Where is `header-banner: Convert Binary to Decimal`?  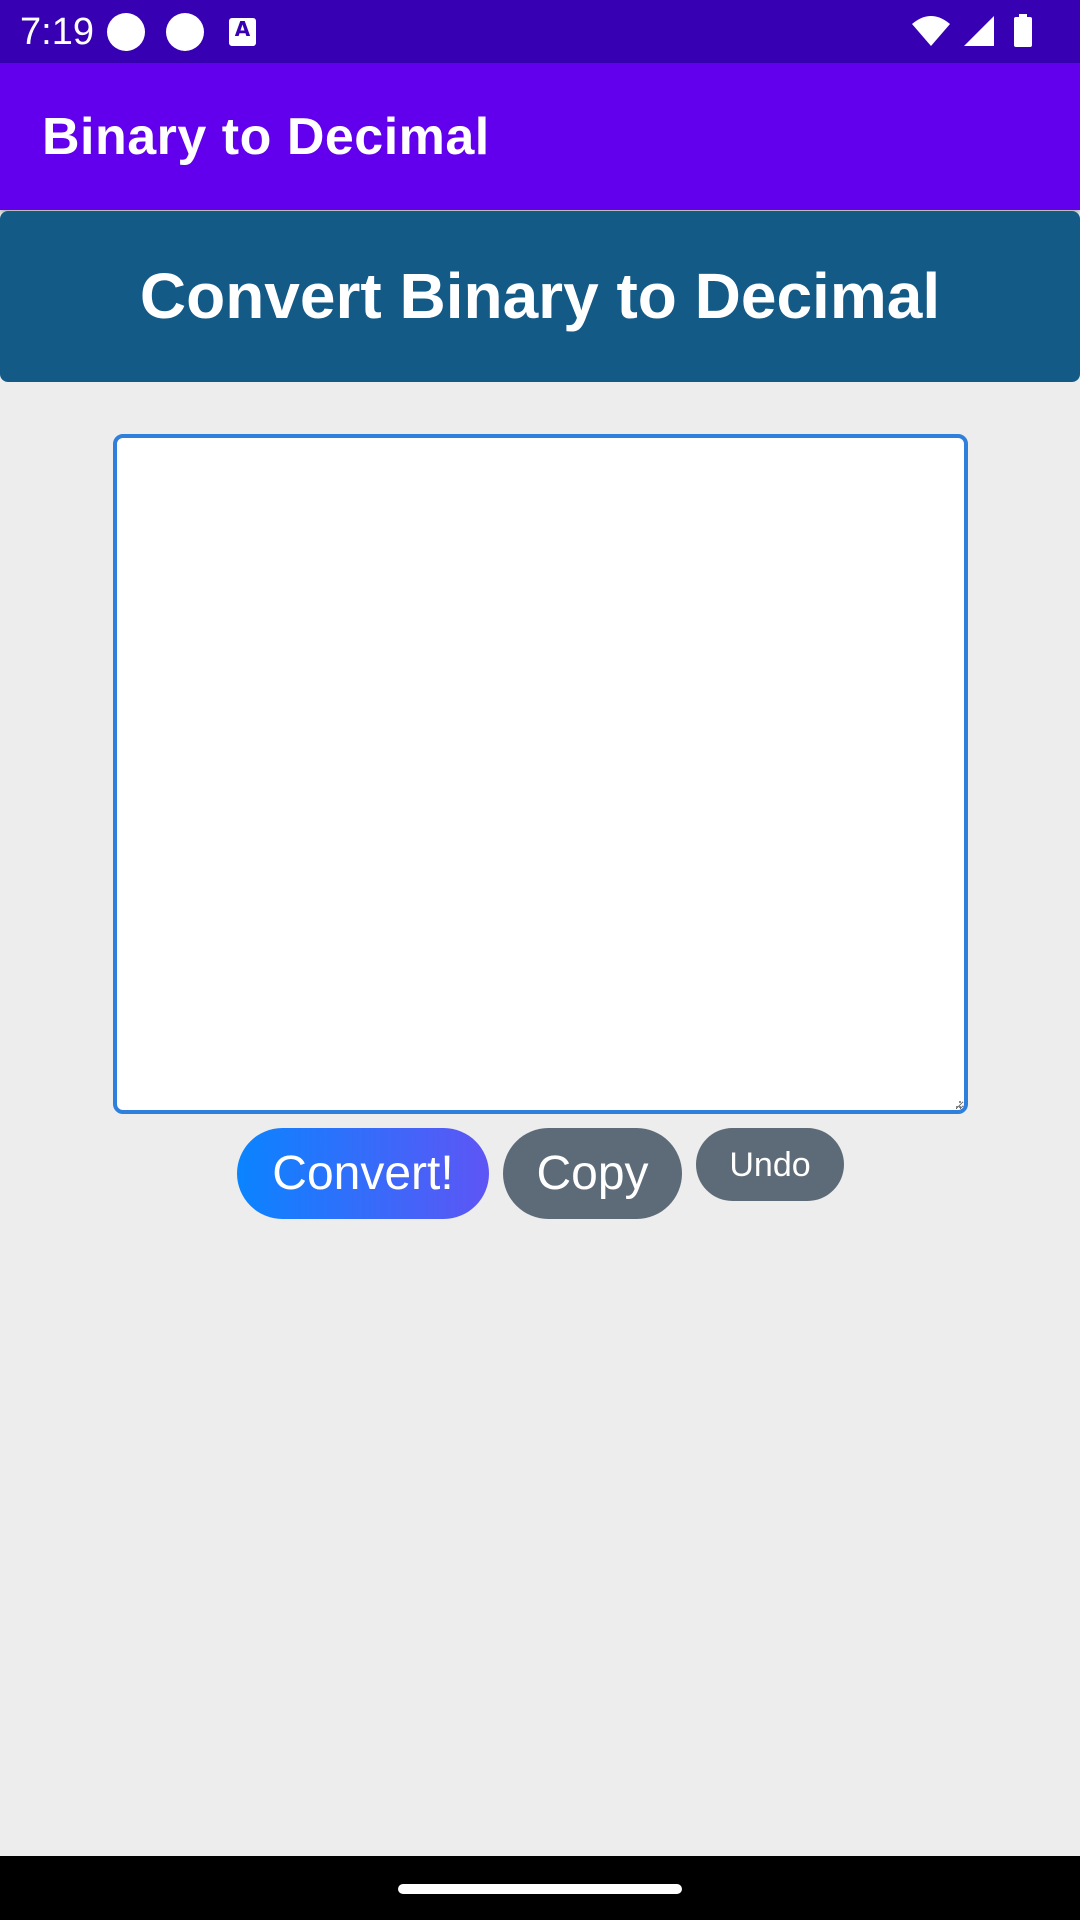
header-banner: Convert Binary to Decimal is located at coordinates (540, 296).